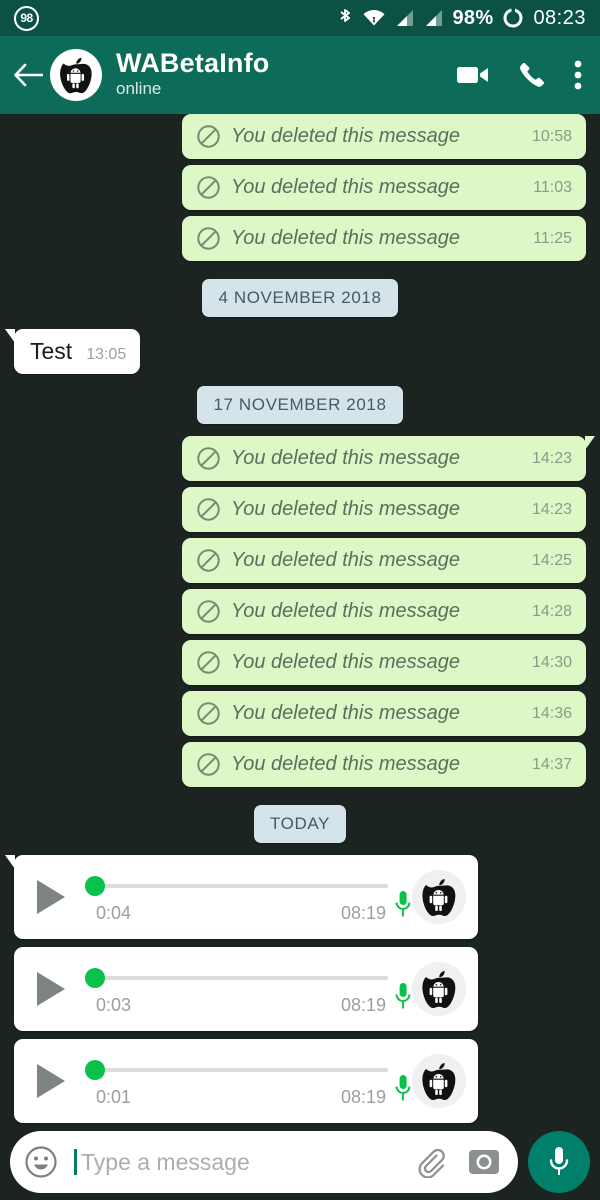 The image size is (600, 1200). What do you see at coordinates (374, 18) in the screenshot?
I see `wifi-icon` at bounding box center [374, 18].